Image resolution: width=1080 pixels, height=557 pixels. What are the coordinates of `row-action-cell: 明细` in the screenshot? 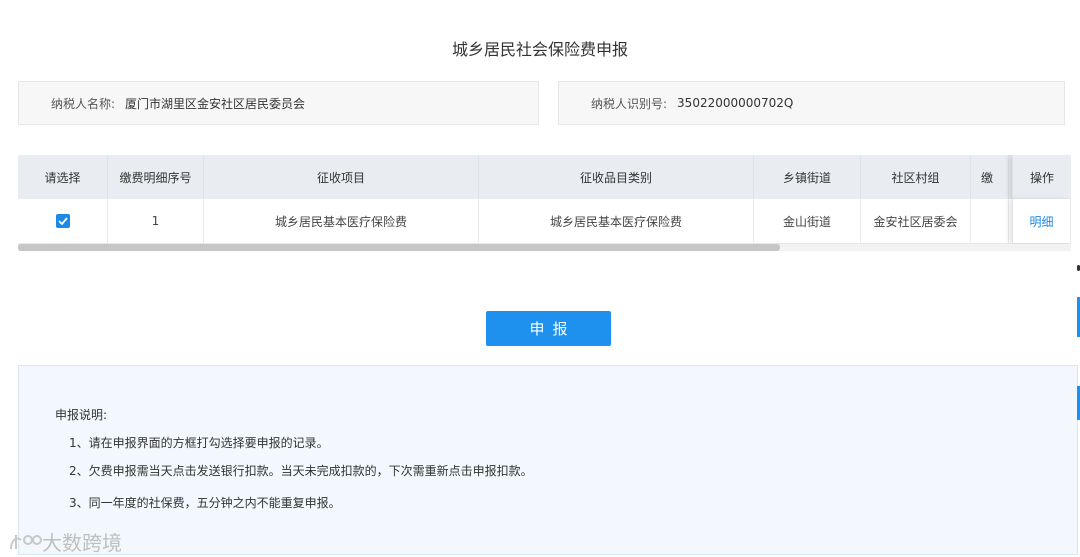 It's located at (1041, 221).